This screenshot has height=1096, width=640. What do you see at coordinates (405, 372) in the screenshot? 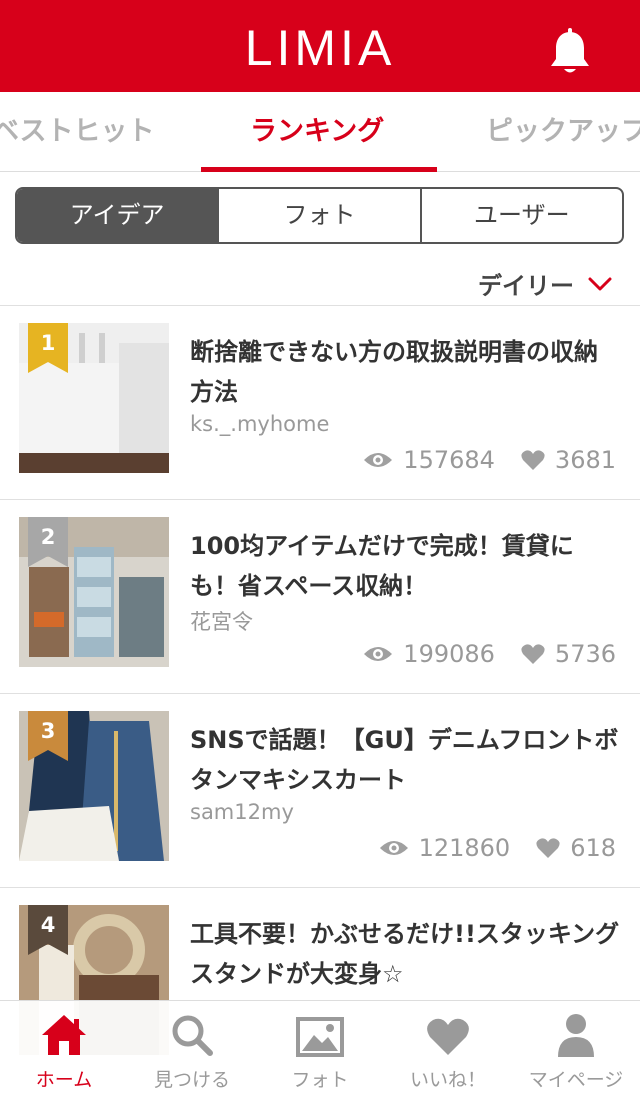
I see `article-title: 断捨離できない方の取扱説明書の収納方法` at bounding box center [405, 372].